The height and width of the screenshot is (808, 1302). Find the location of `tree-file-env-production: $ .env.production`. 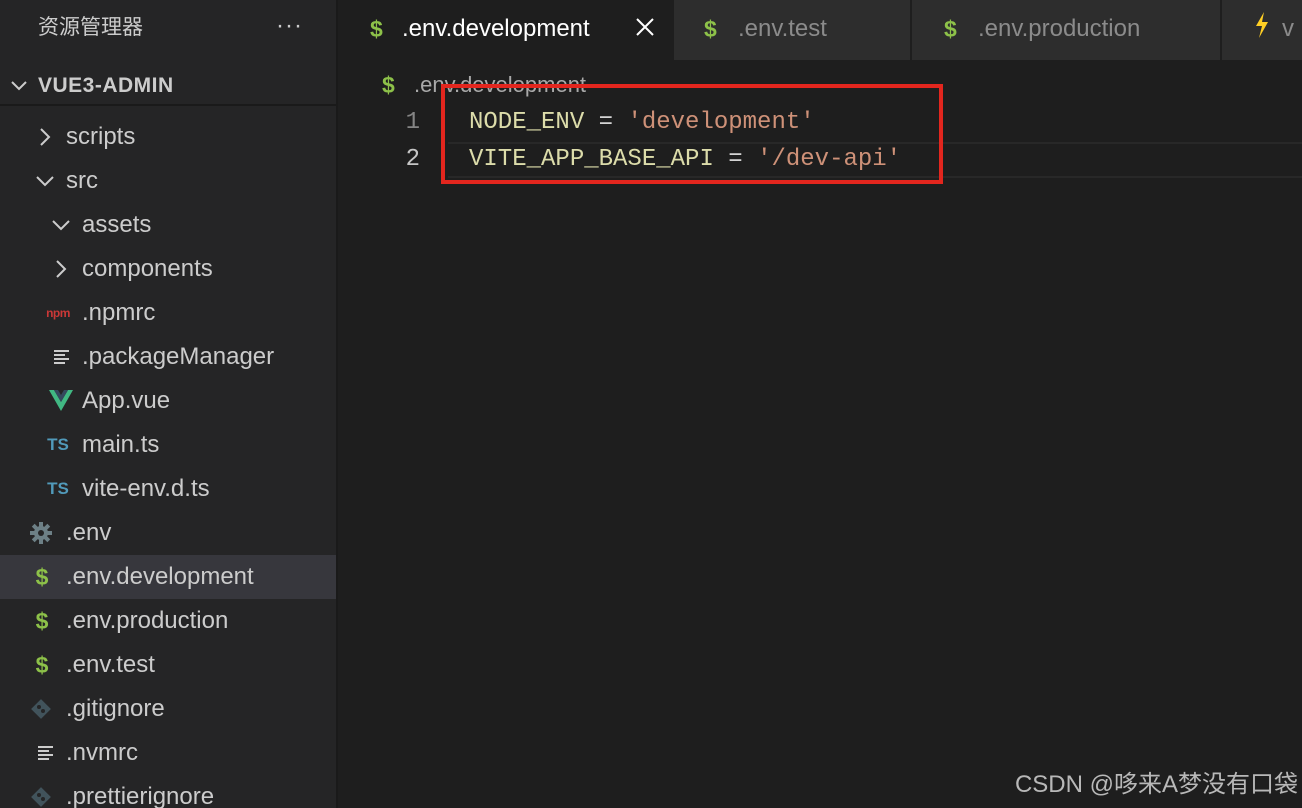

tree-file-env-production: $ .env.production is located at coordinates (168, 621).